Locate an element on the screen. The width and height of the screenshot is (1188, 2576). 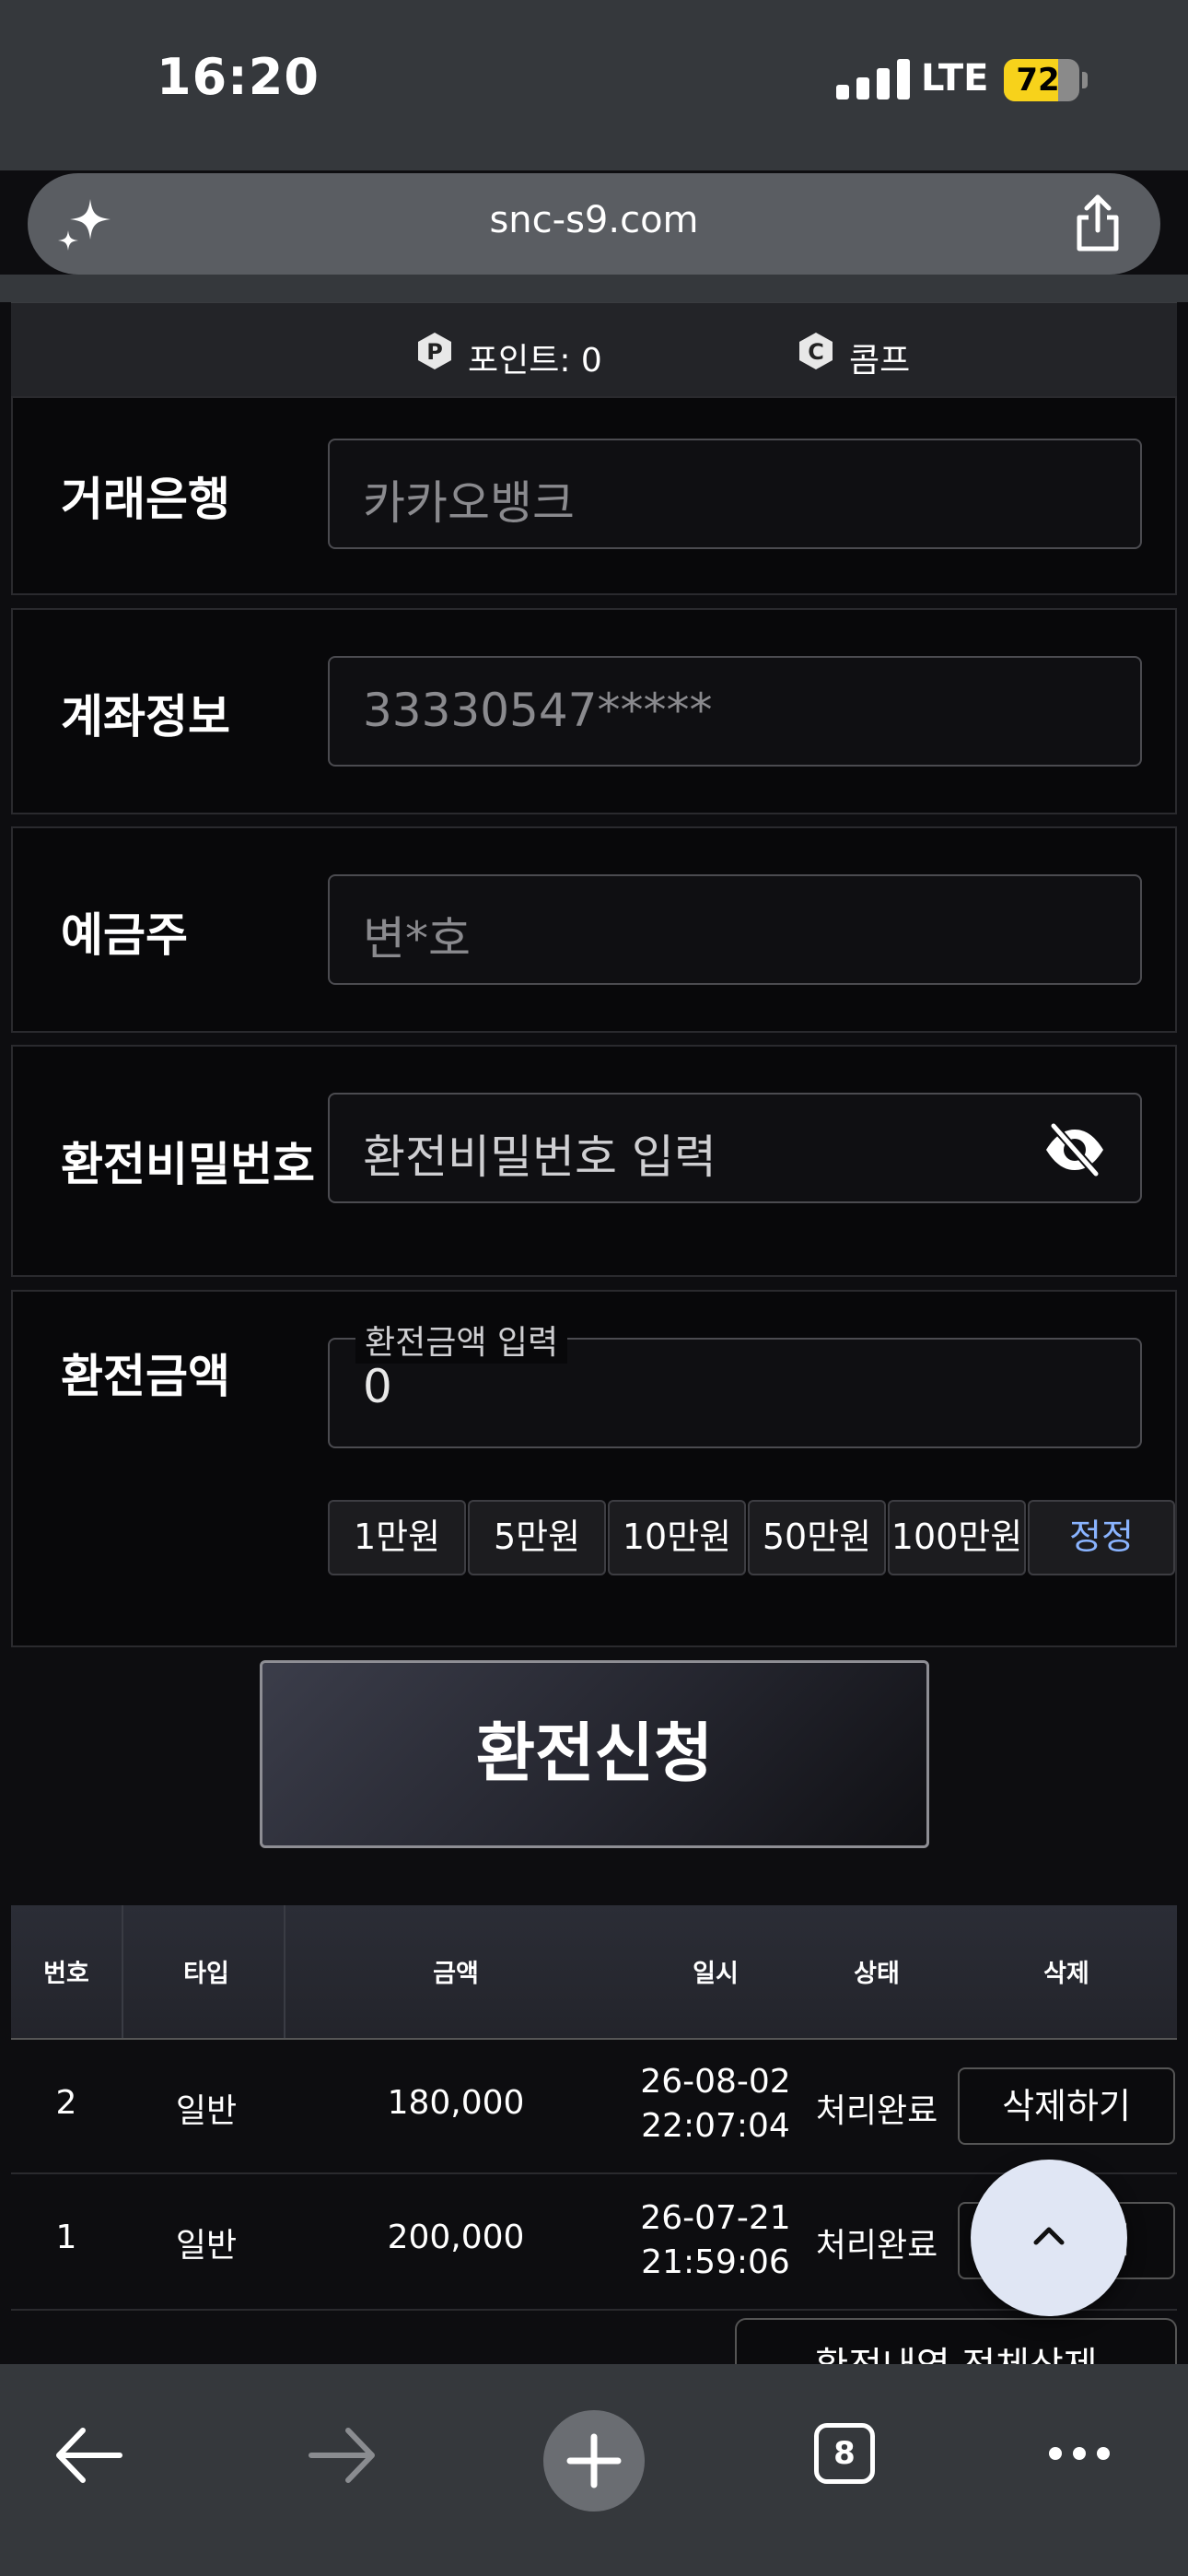
quick-amount-buttons: 1만원 5만원 10만원 50만원 100만원 정정 is located at coordinates (751, 1538).